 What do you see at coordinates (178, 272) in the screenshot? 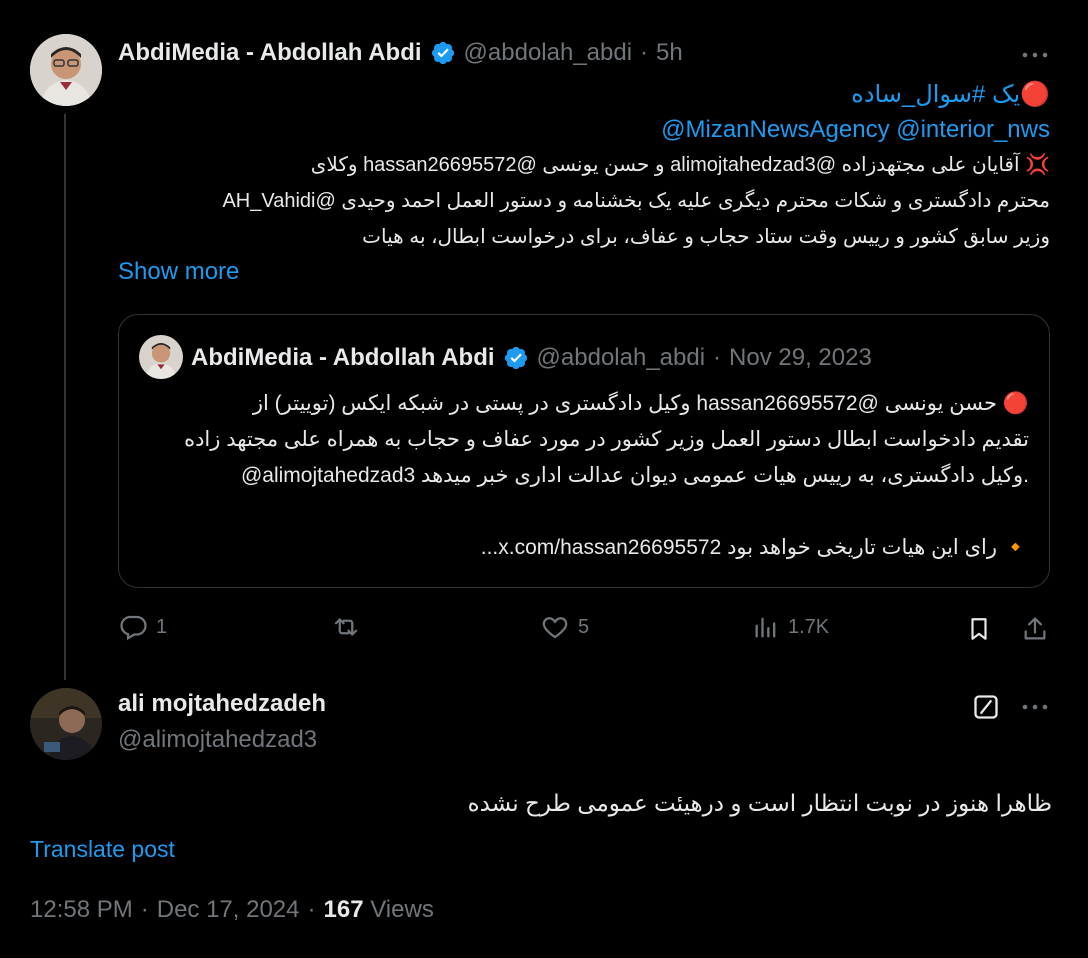
I see `show-more-link: Show more` at bounding box center [178, 272].